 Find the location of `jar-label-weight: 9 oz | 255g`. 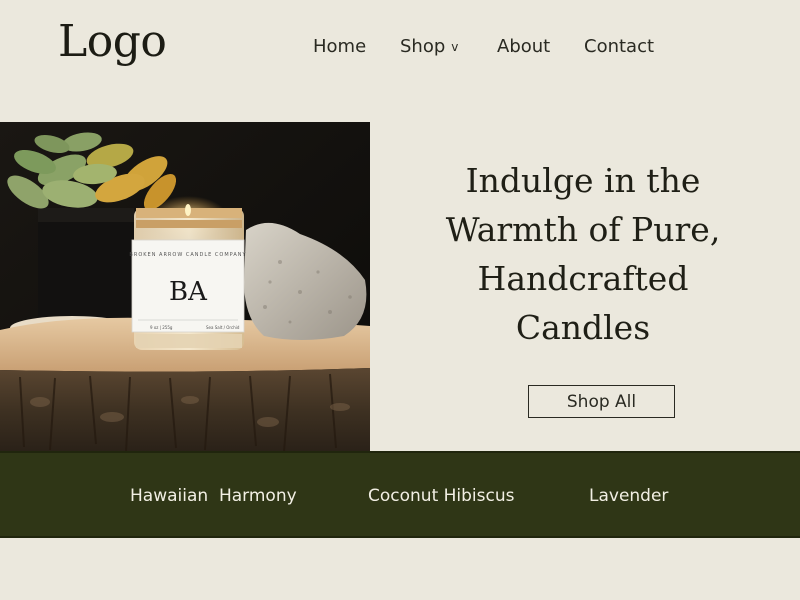

jar-label-weight: 9 oz | 255g is located at coordinates (161, 327).